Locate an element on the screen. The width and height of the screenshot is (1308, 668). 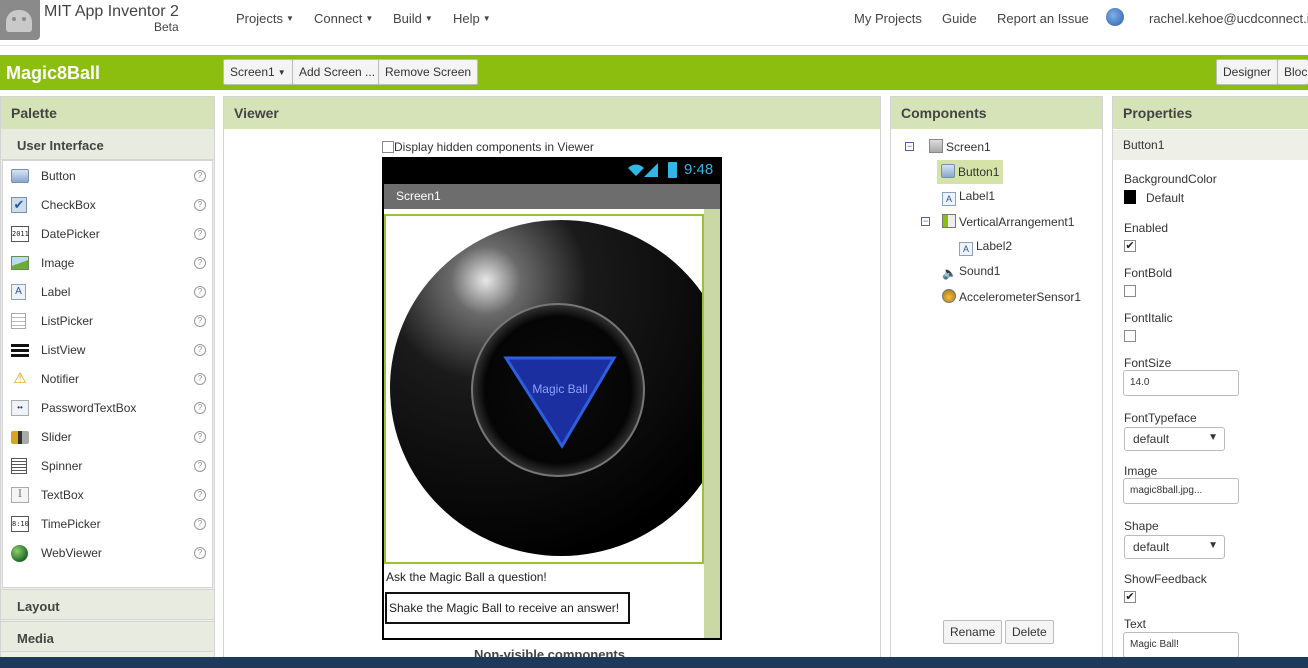
textbox-icon: I is located at coordinates (20, 495).